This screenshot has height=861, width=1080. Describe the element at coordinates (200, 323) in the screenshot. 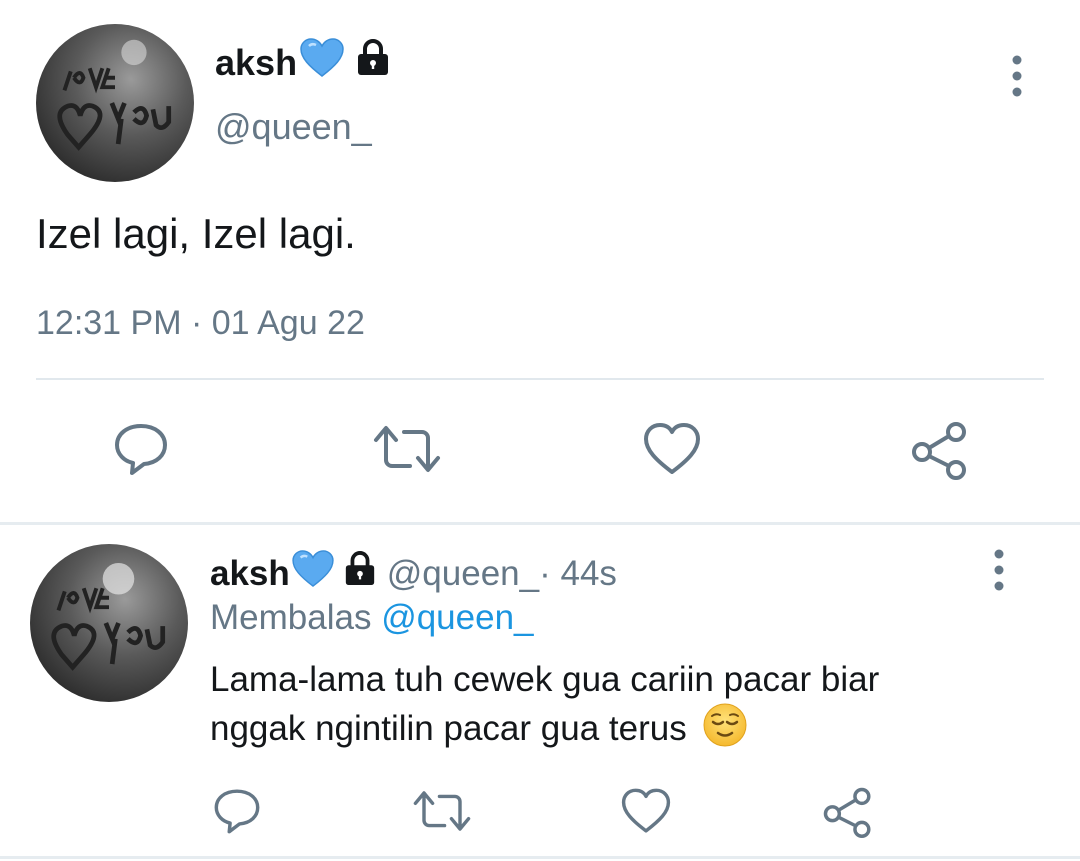

I see `tweet-timestamp: 12:31 PM · 01 Agu 22` at that location.